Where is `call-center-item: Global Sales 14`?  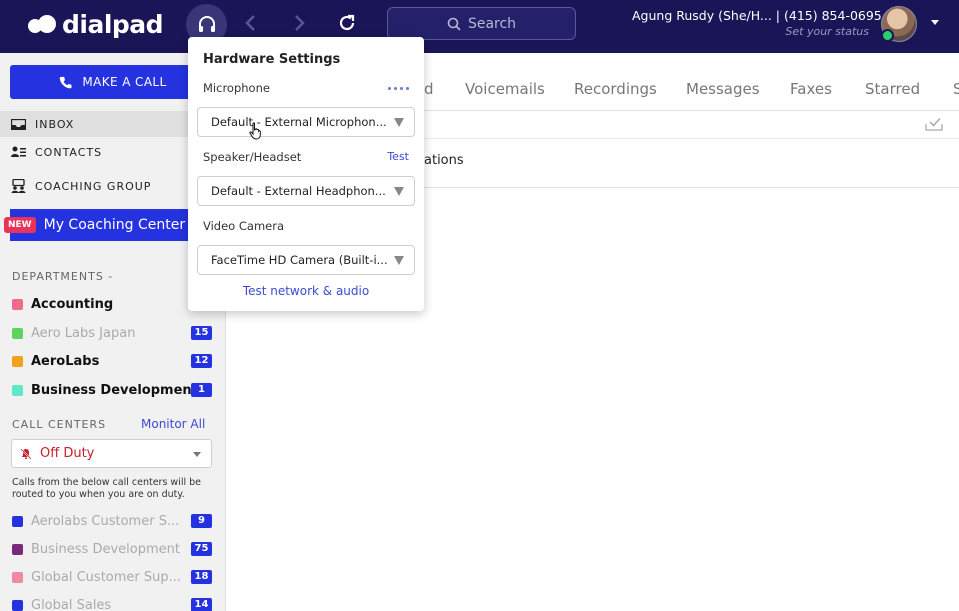 call-center-item: Global Sales 14 is located at coordinates (112, 603).